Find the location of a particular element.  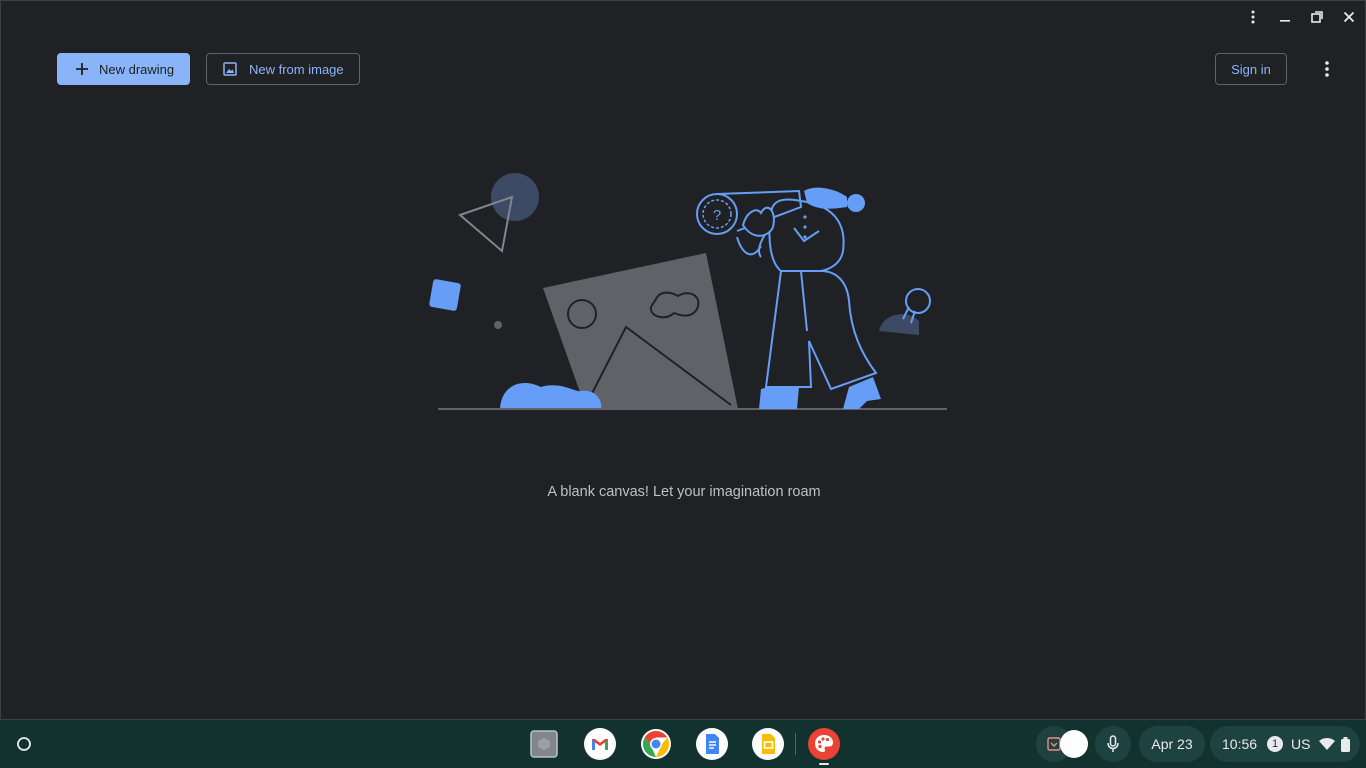

battery-icon is located at coordinates (1345, 744).